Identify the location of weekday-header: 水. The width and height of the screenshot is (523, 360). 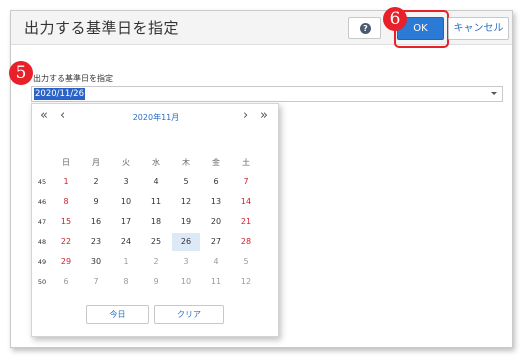
(156, 162).